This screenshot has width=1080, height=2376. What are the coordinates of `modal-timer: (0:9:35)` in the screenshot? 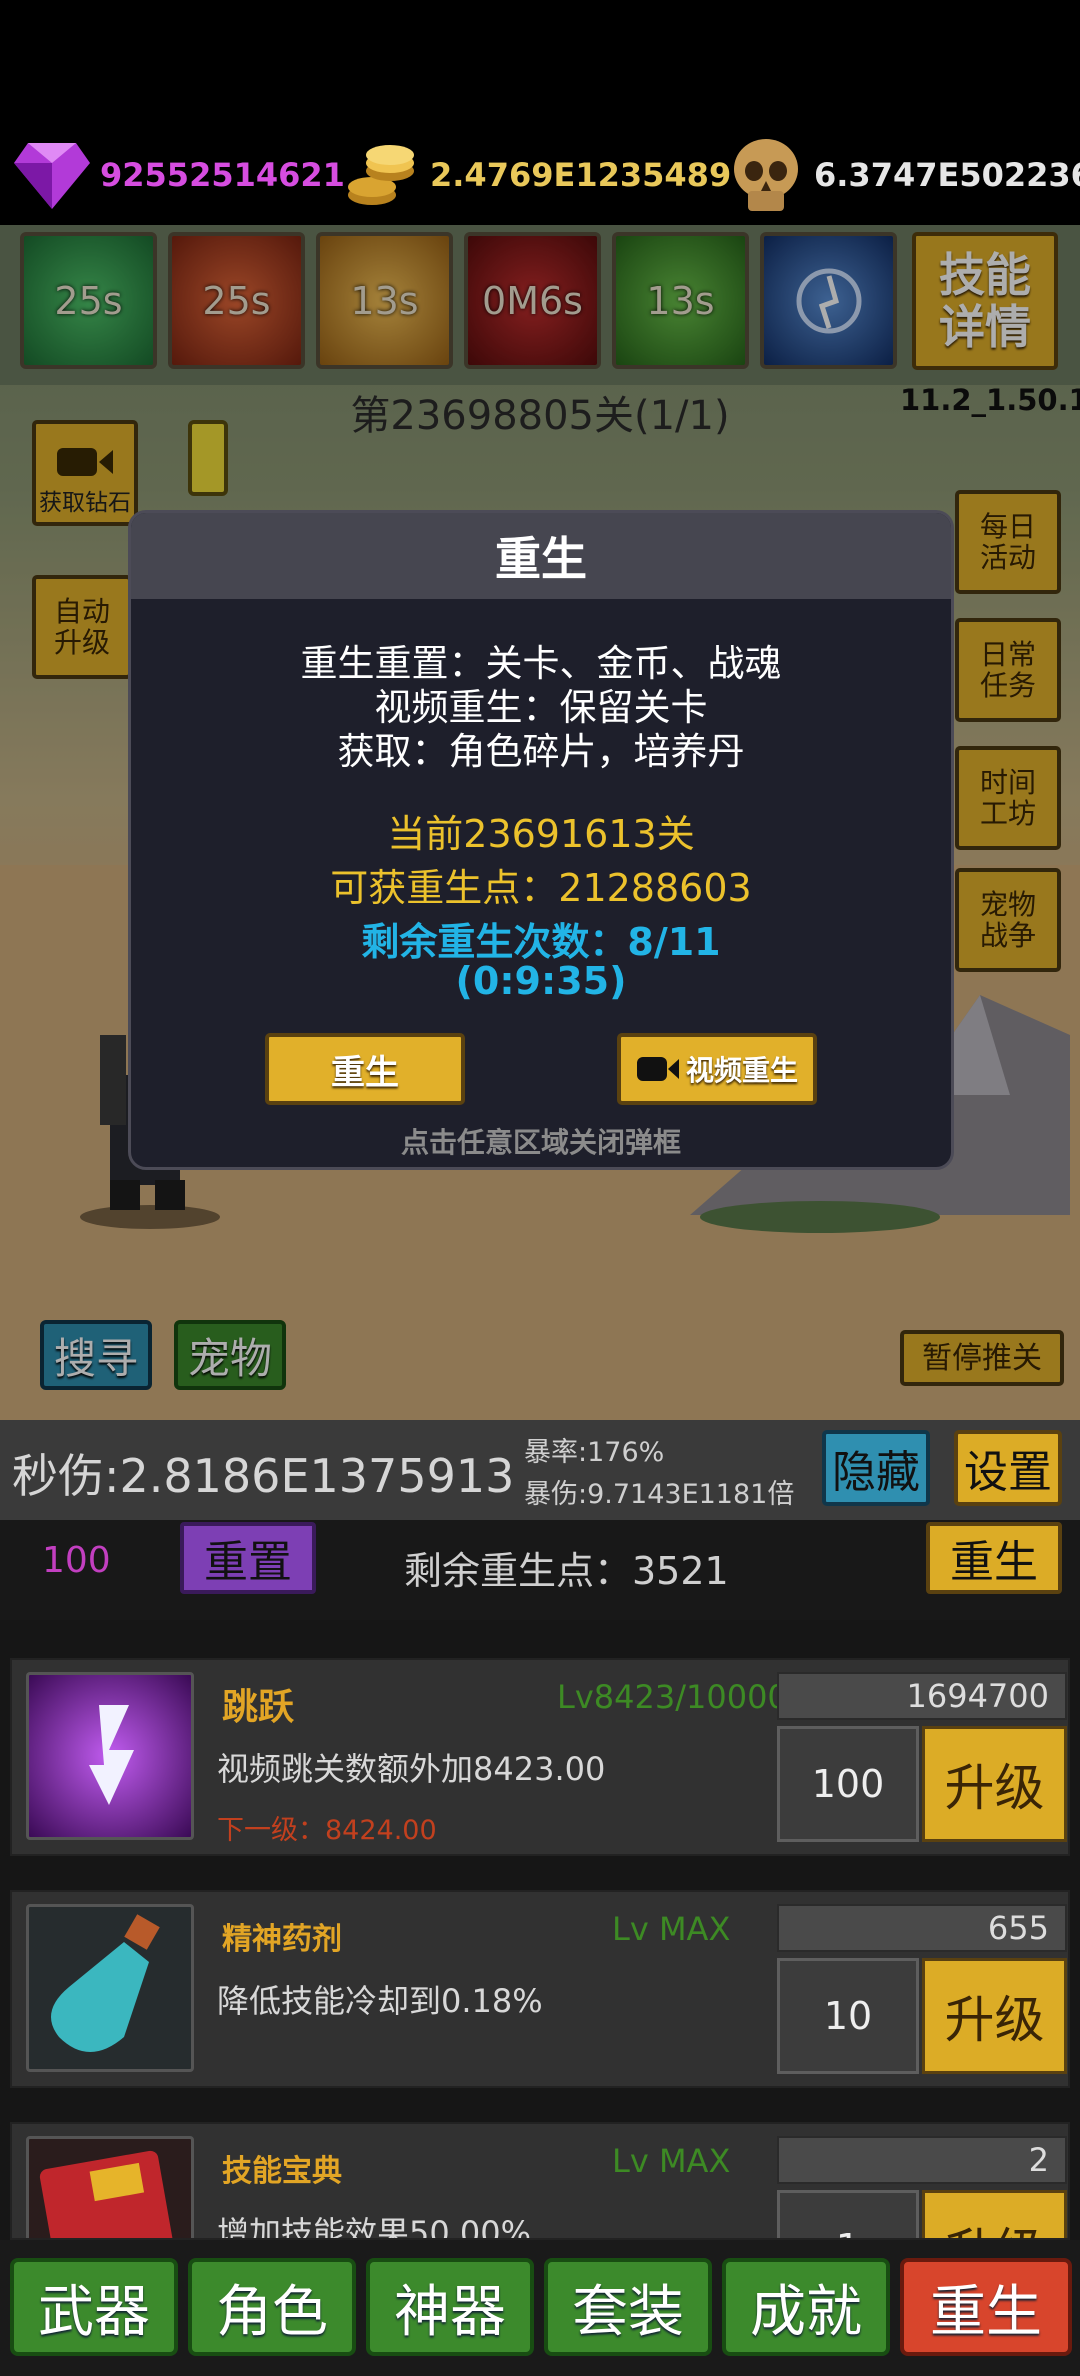 It's located at (541, 981).